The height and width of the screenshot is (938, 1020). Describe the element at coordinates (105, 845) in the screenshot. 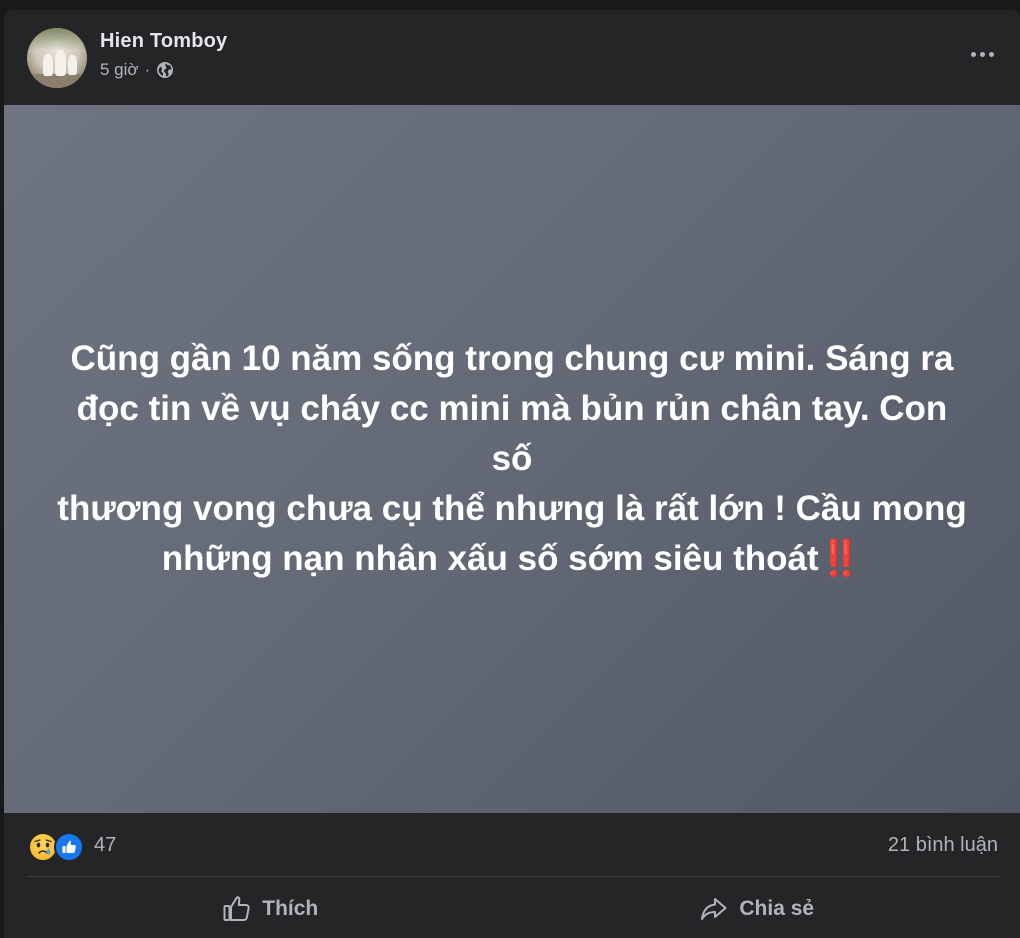

I see `reaction-count: 47` at that location.